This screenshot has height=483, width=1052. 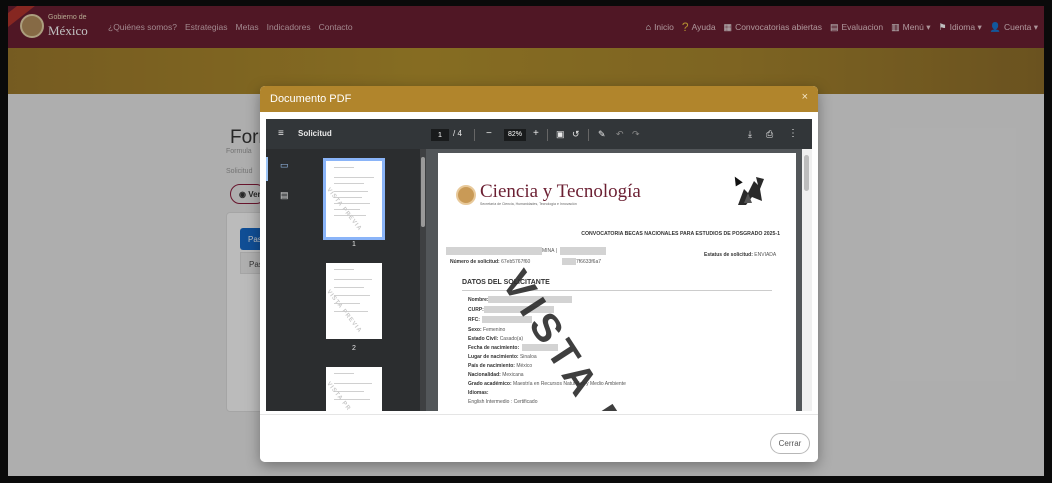 What do you see at coordinates (475, 262) in the screenshot?
I see `numero-label: Número de solicitud:` at bounding box center [475, 262].